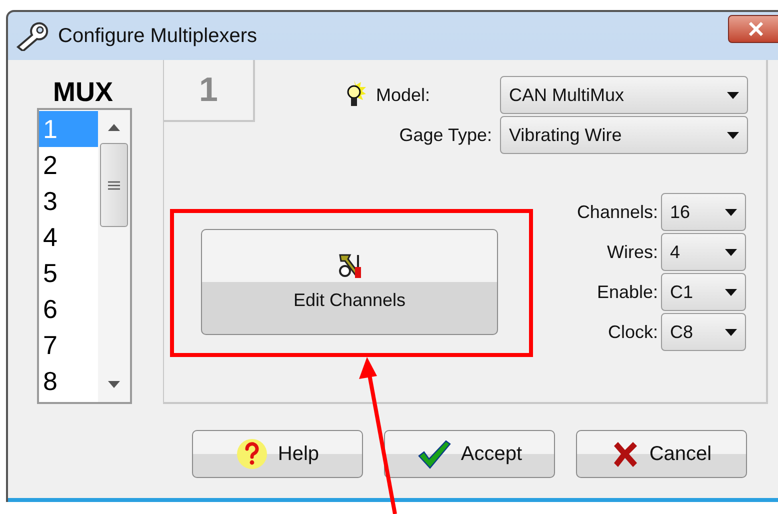 The height and width of the screenshot is (514, 778). What do you see at coordinates (627, 292) in the screenshot?
I see `setting-label: Enable:` at bounding box center [627, 292].